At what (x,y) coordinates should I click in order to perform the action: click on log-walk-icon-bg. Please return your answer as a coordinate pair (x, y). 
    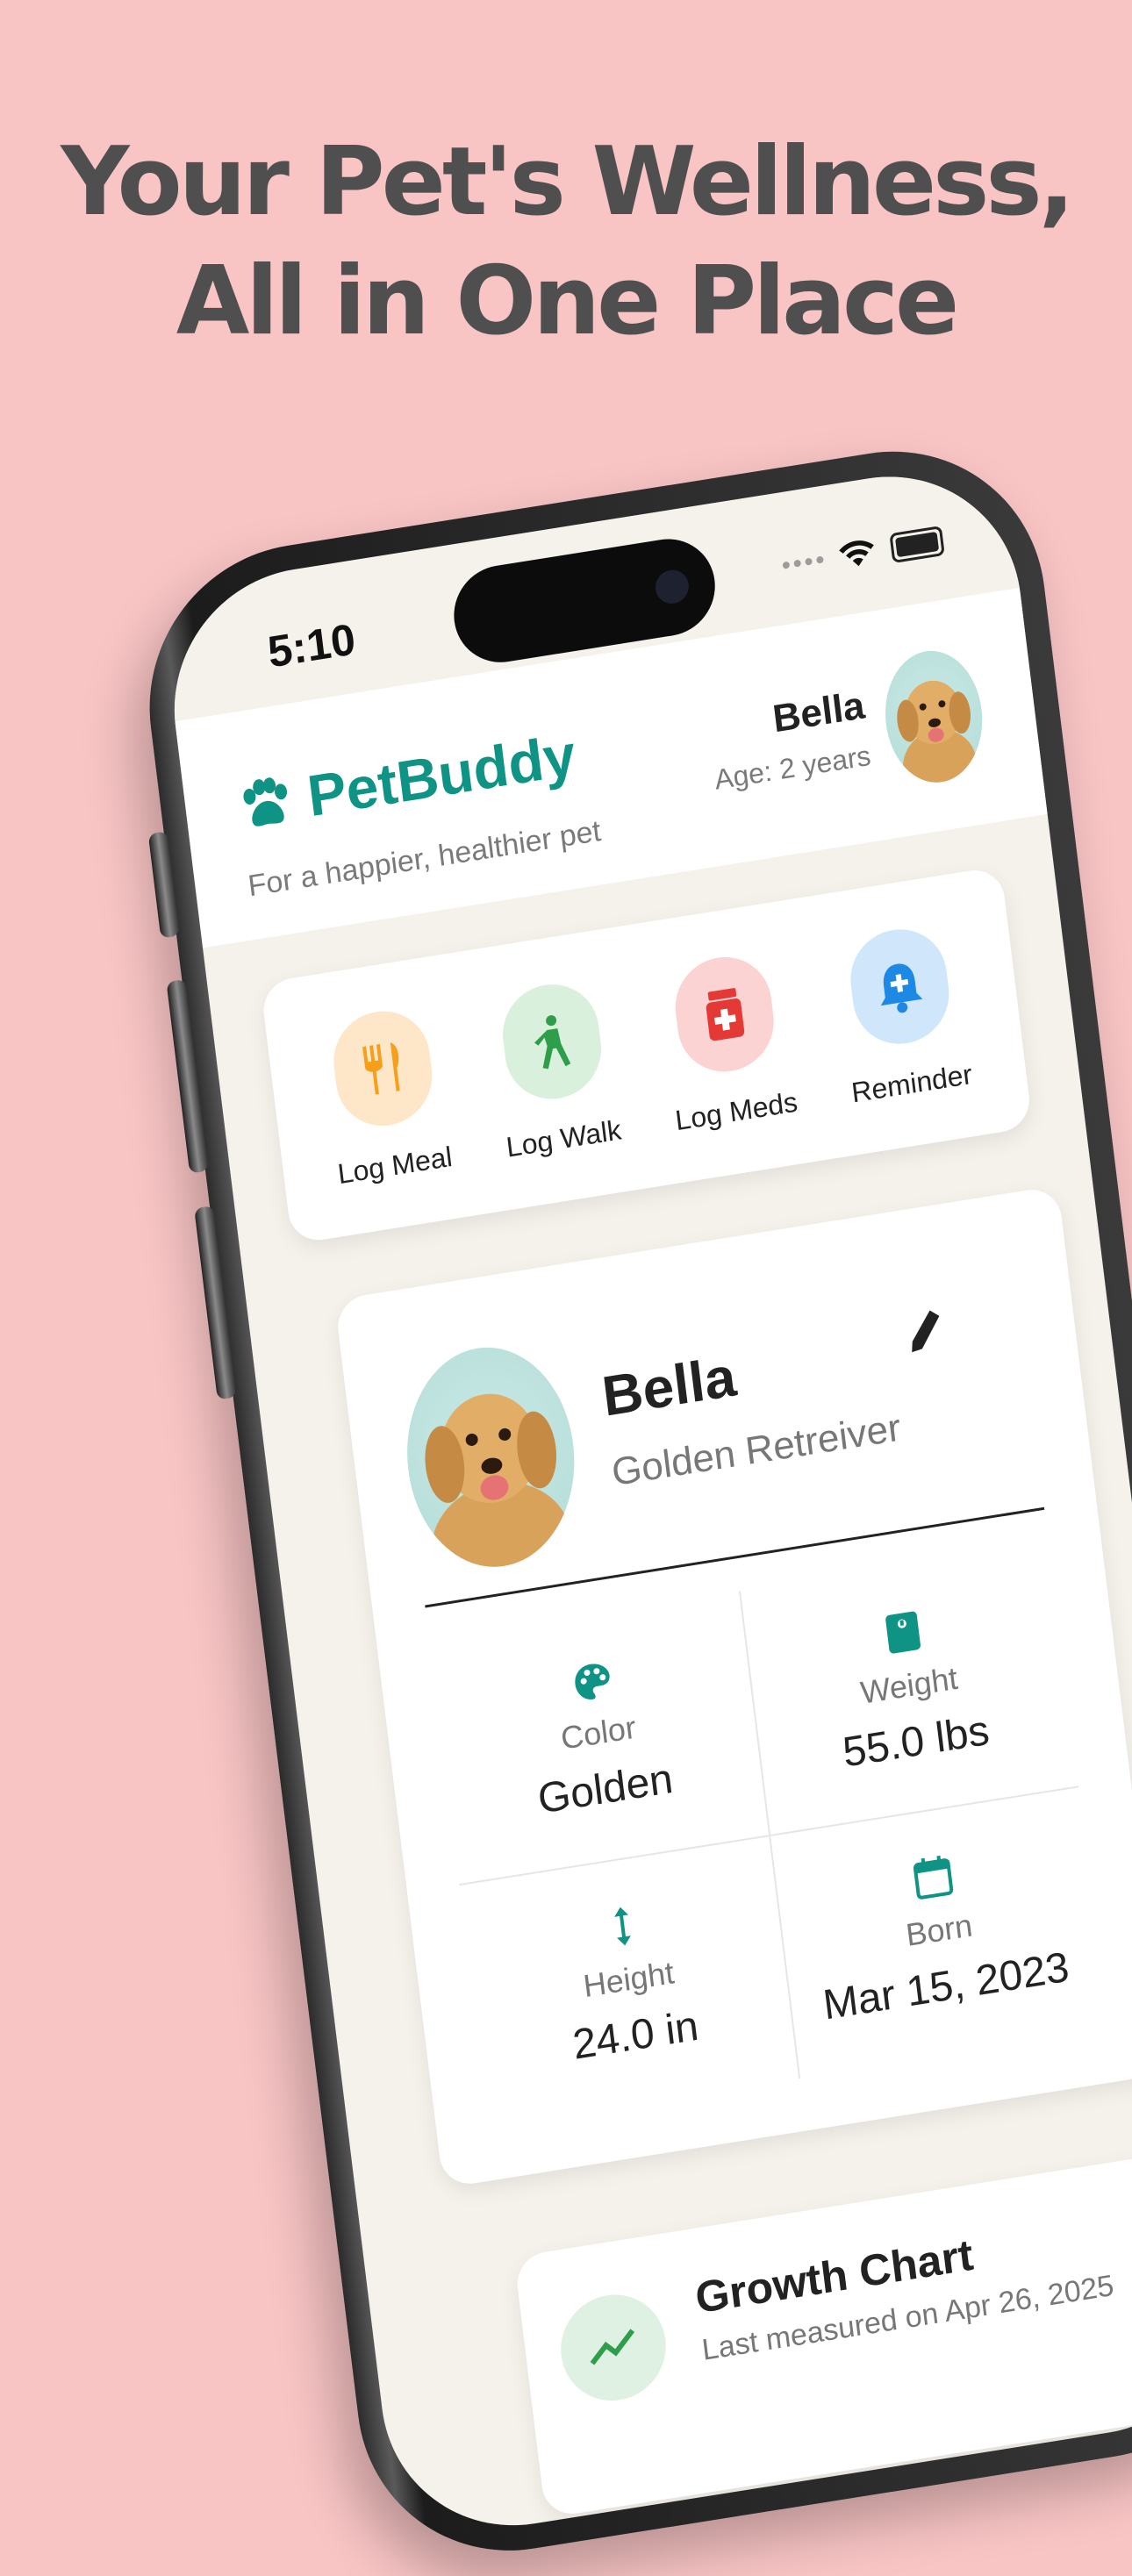
    Looking at the image, I should click on (552, 1041).